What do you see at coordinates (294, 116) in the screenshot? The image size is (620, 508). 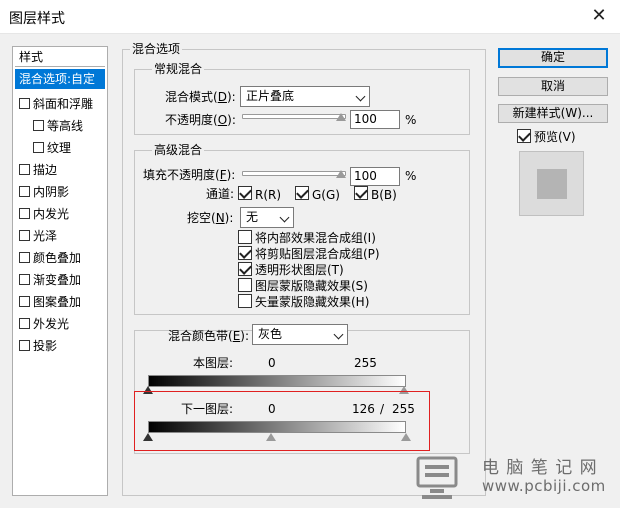 I see `opacity-slider-track` at bounding box center [294, 116].